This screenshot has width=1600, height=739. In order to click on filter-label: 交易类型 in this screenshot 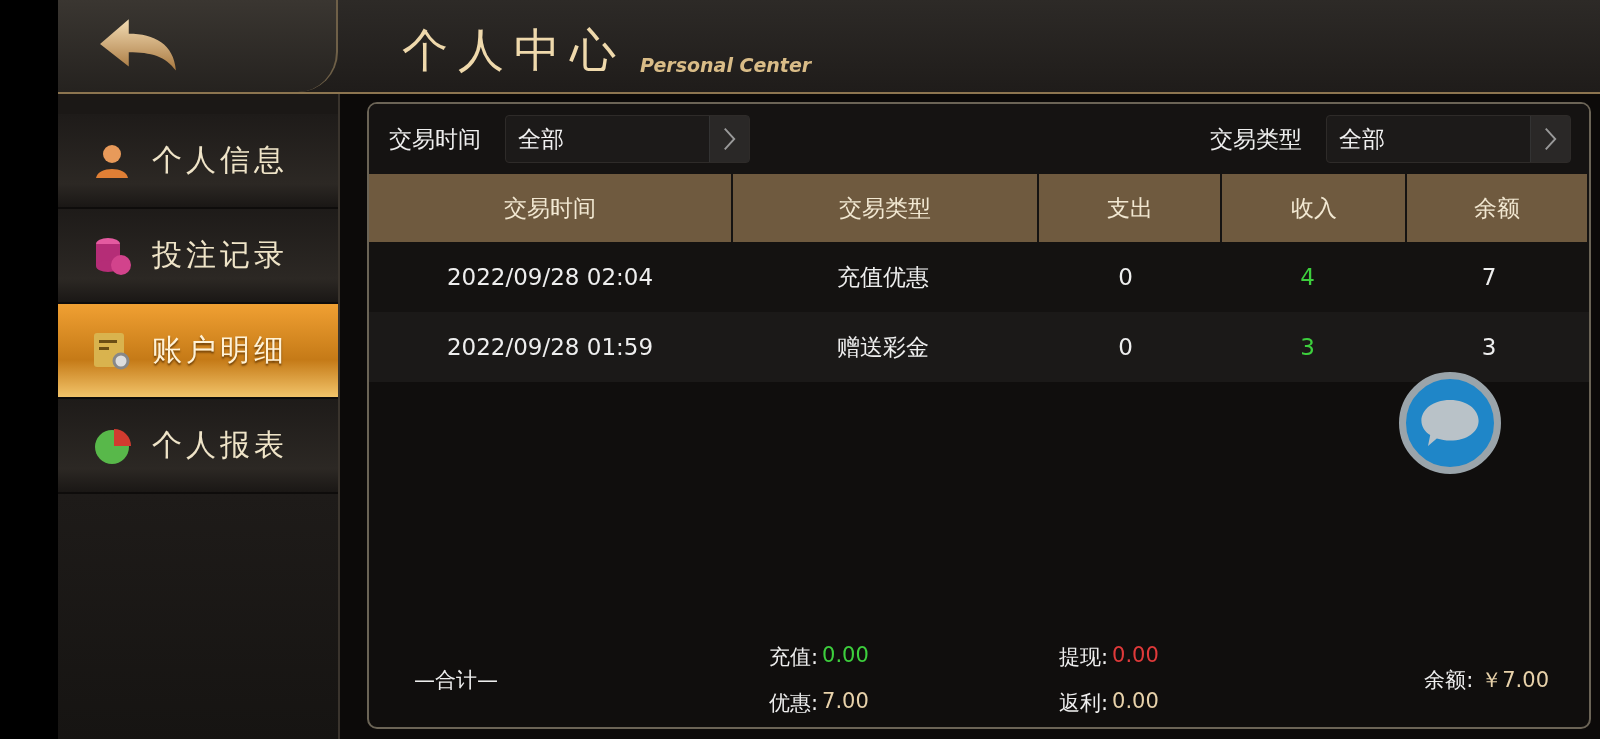, I will do `click(1256, 139)`.